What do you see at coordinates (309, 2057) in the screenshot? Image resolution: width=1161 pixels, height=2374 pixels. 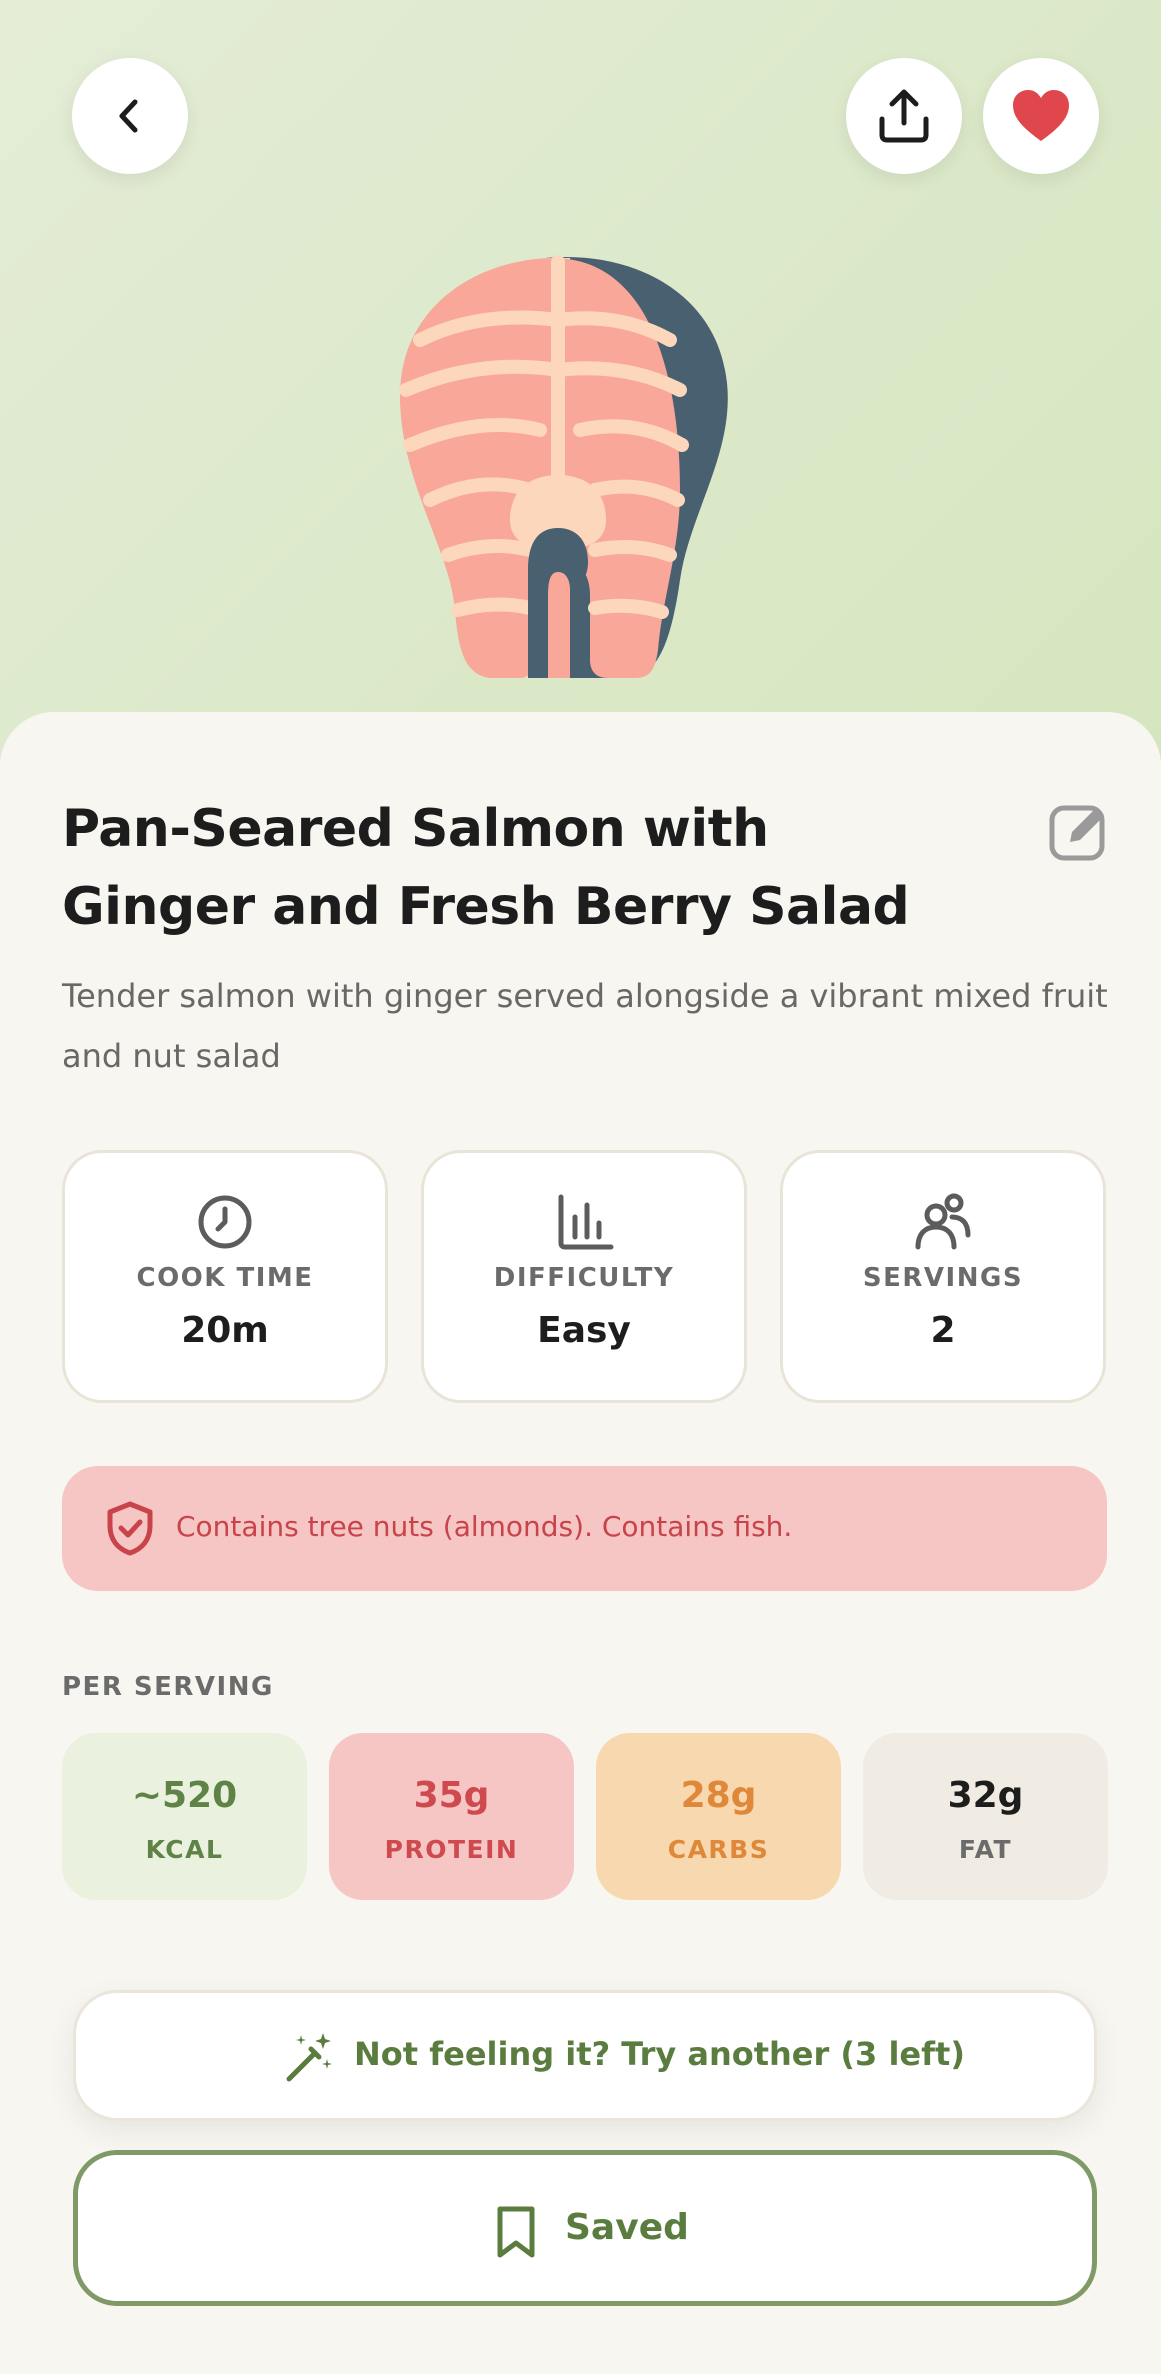 I see `magic-wand-icon` at bounding box center [309, 2057].